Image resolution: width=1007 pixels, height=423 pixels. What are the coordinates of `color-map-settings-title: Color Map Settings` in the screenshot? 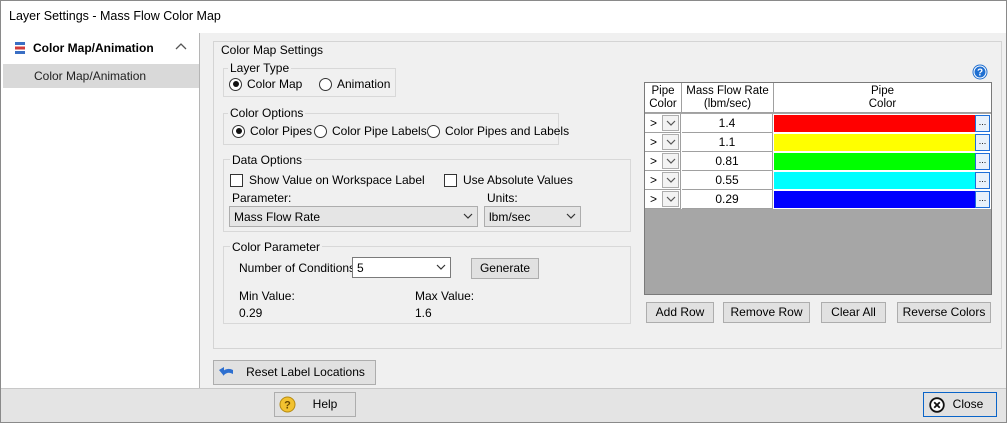 It's located at (272, 50).